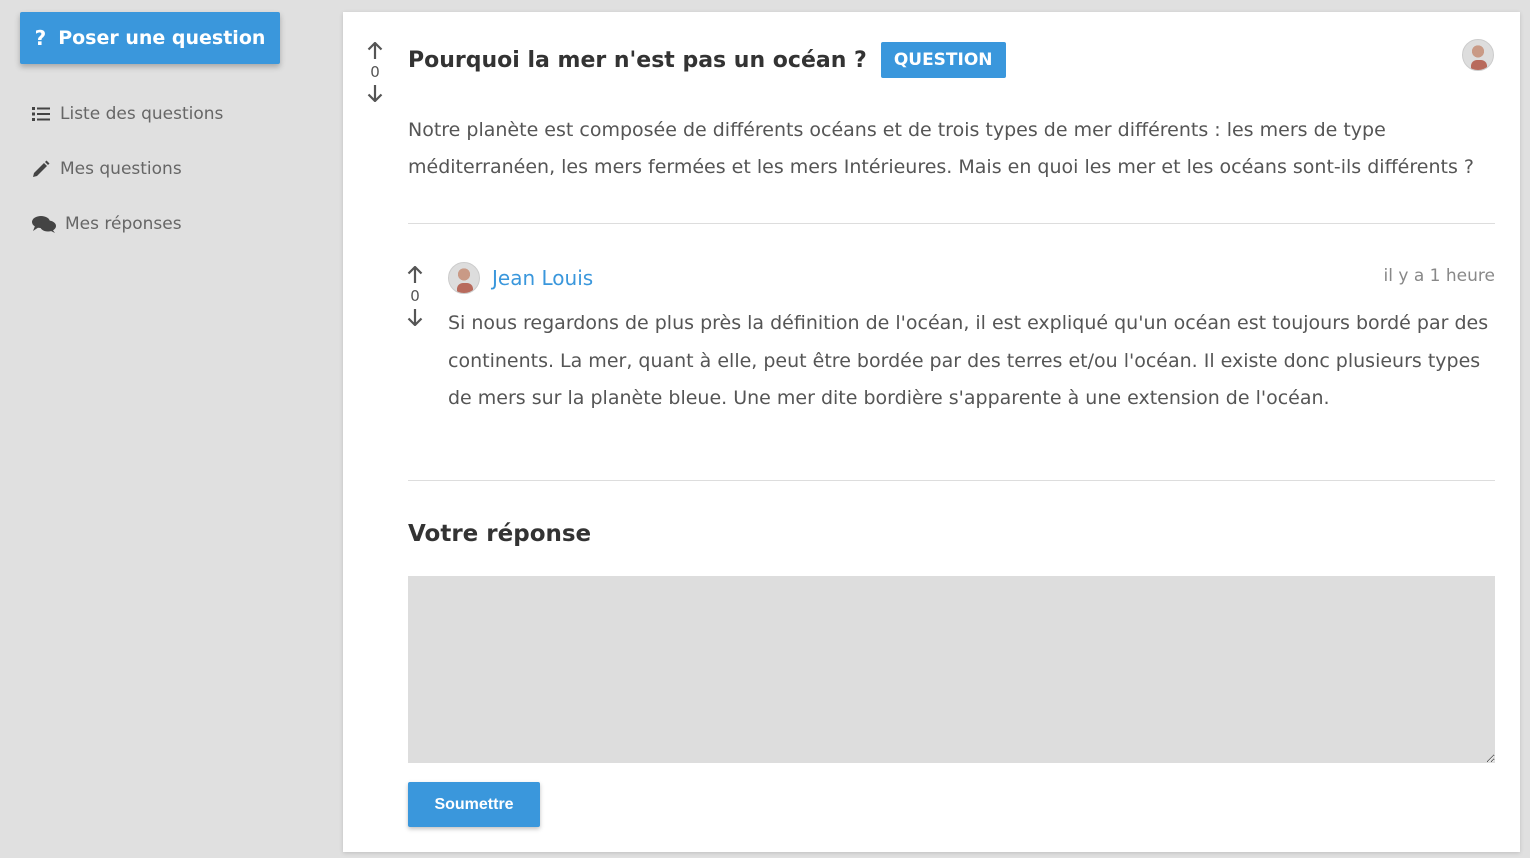 This screenshot has height=858, width=1530. What do you see at coordinates (1478, 55) in the screenshot?
I see `user-avatar` at bounding box center [1478, 55].